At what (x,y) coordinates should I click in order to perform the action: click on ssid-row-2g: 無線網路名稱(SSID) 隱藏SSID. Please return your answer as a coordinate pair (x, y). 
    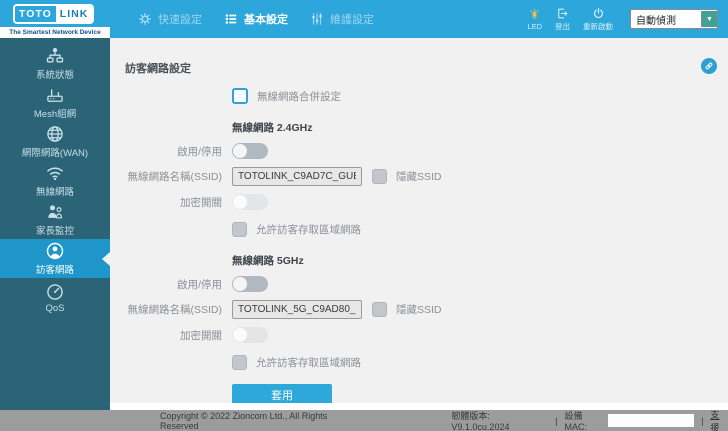
    Looking at the image, I should click on (419, 176).